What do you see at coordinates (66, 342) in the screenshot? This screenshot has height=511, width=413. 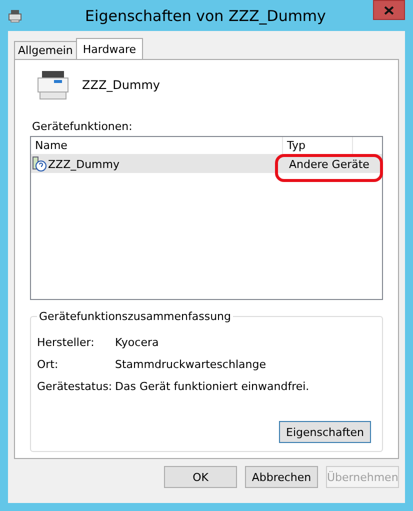 I see `field-label: Hersteller:` at bounding box center [66, 342].